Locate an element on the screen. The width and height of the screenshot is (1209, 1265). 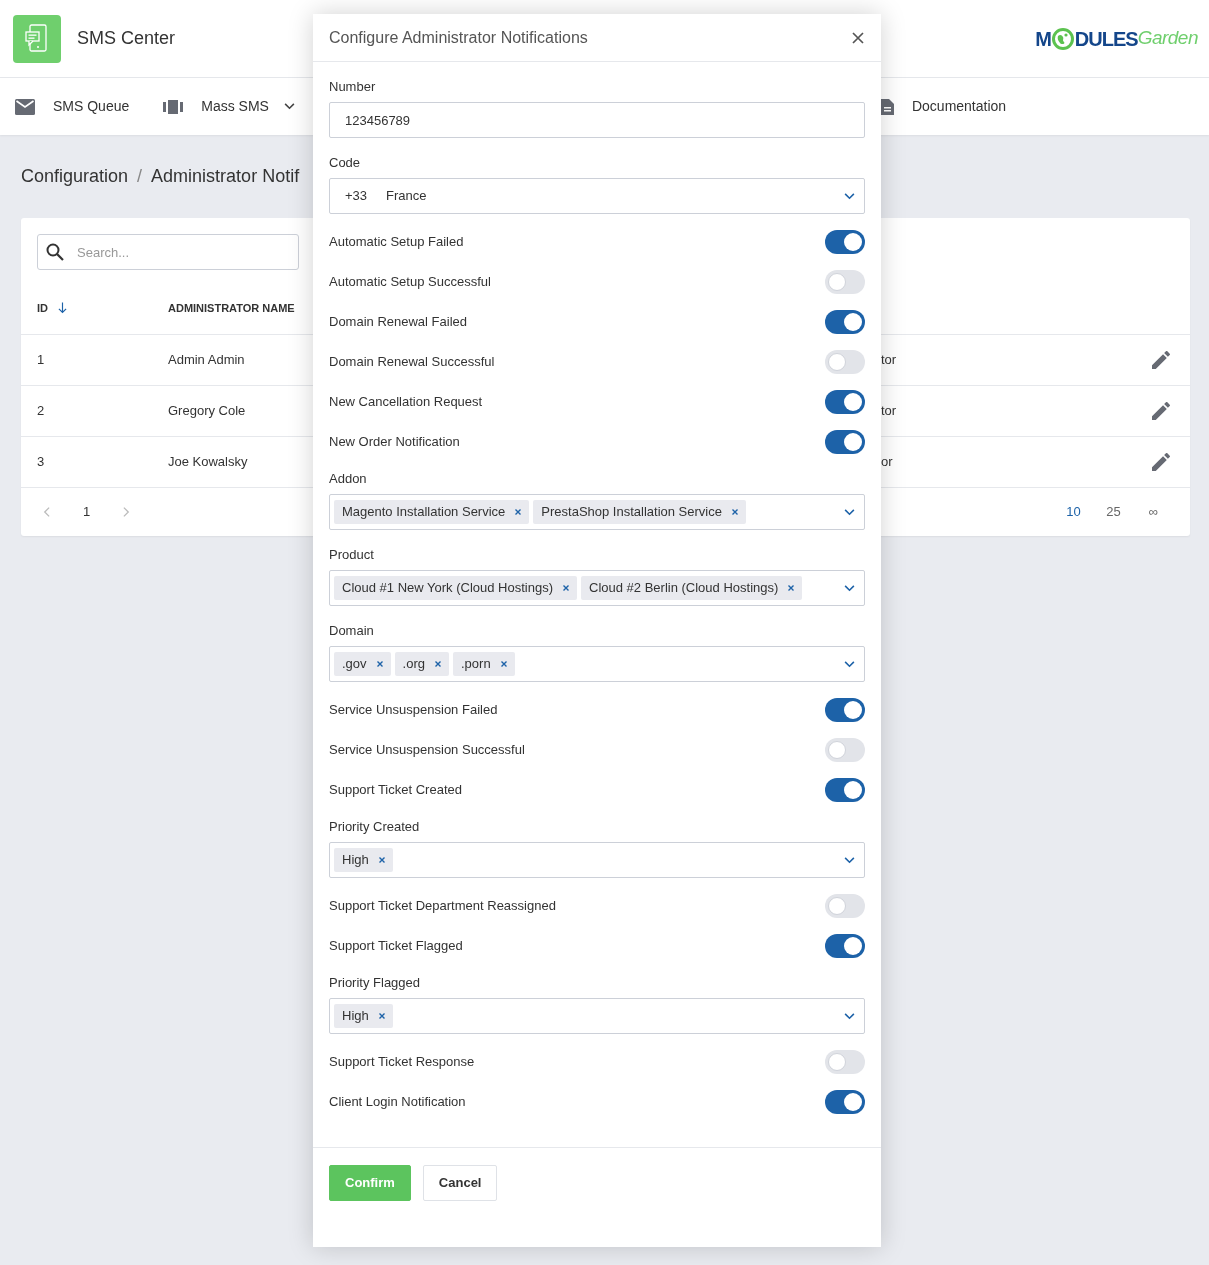
field-label: Code is located at coordinates (345, 163).